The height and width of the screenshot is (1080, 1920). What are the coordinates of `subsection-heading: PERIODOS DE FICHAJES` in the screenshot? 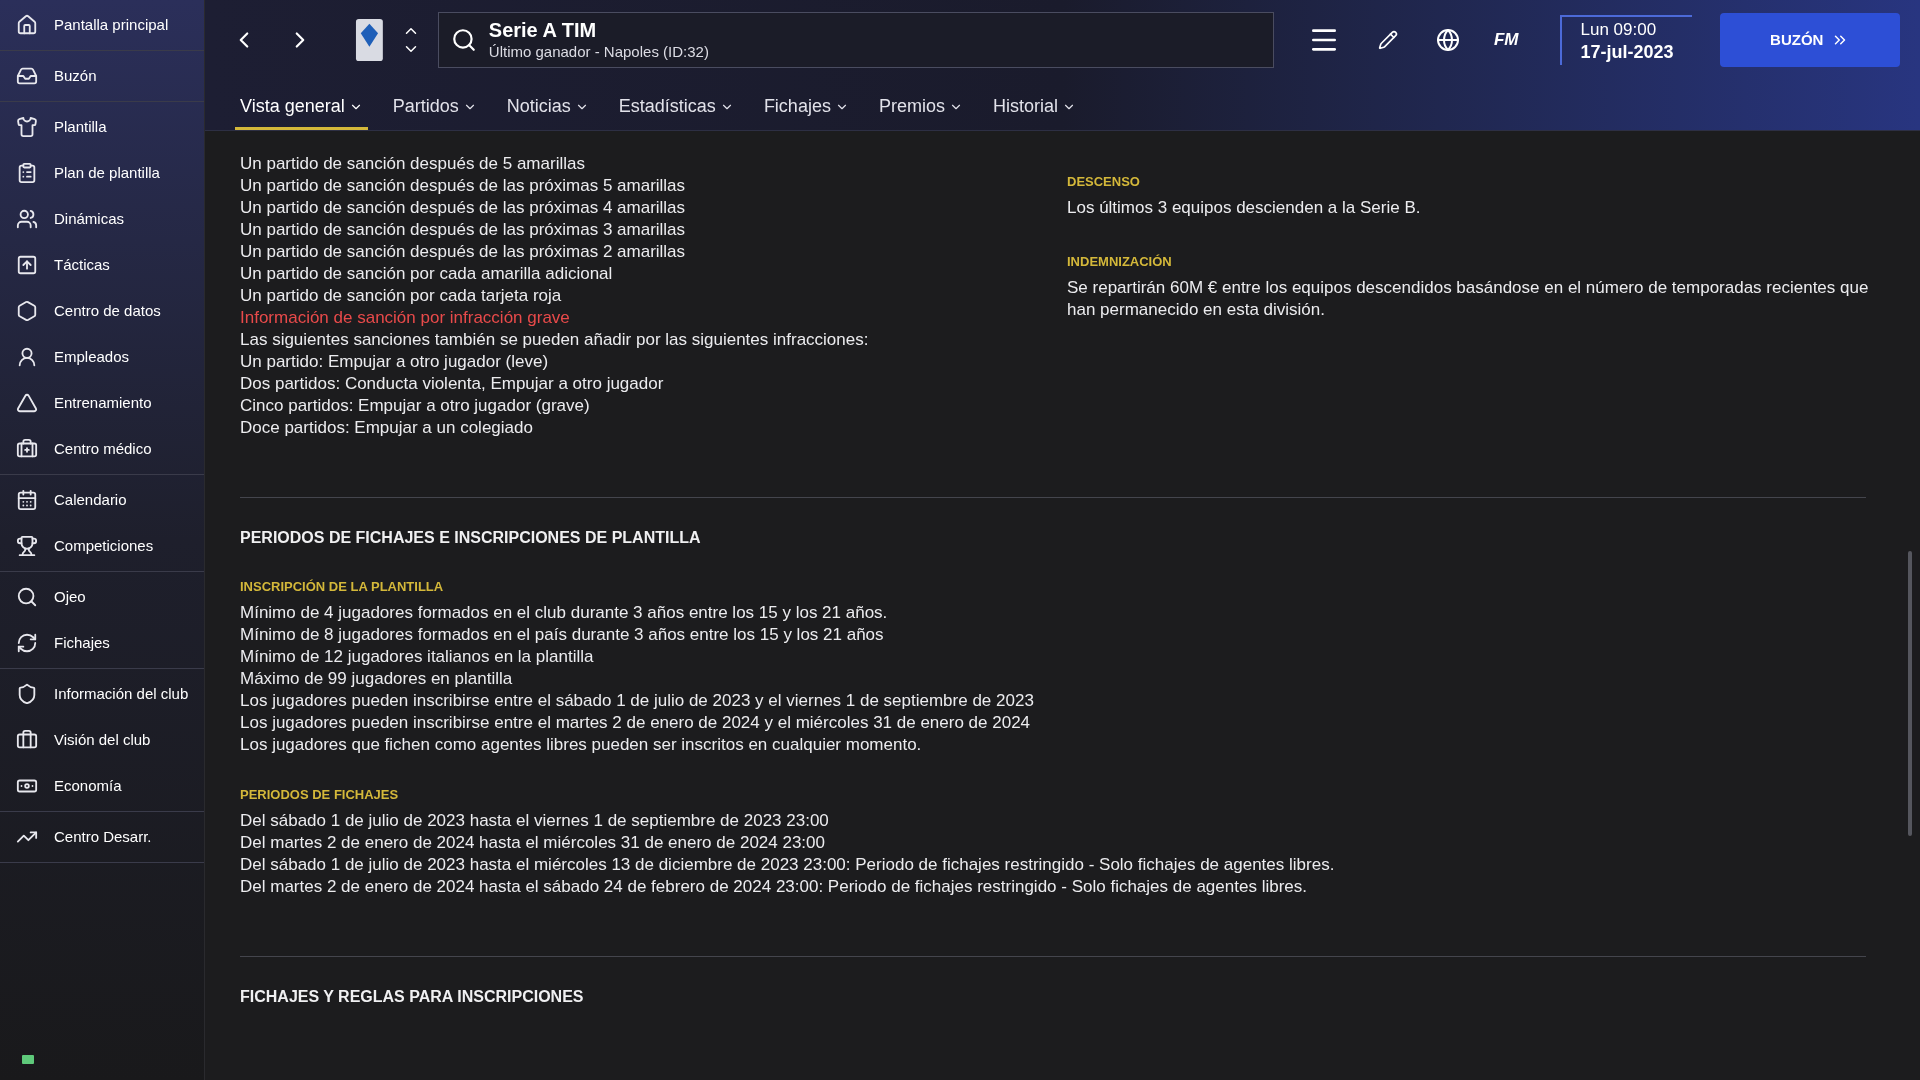 It's located at (320, 795).